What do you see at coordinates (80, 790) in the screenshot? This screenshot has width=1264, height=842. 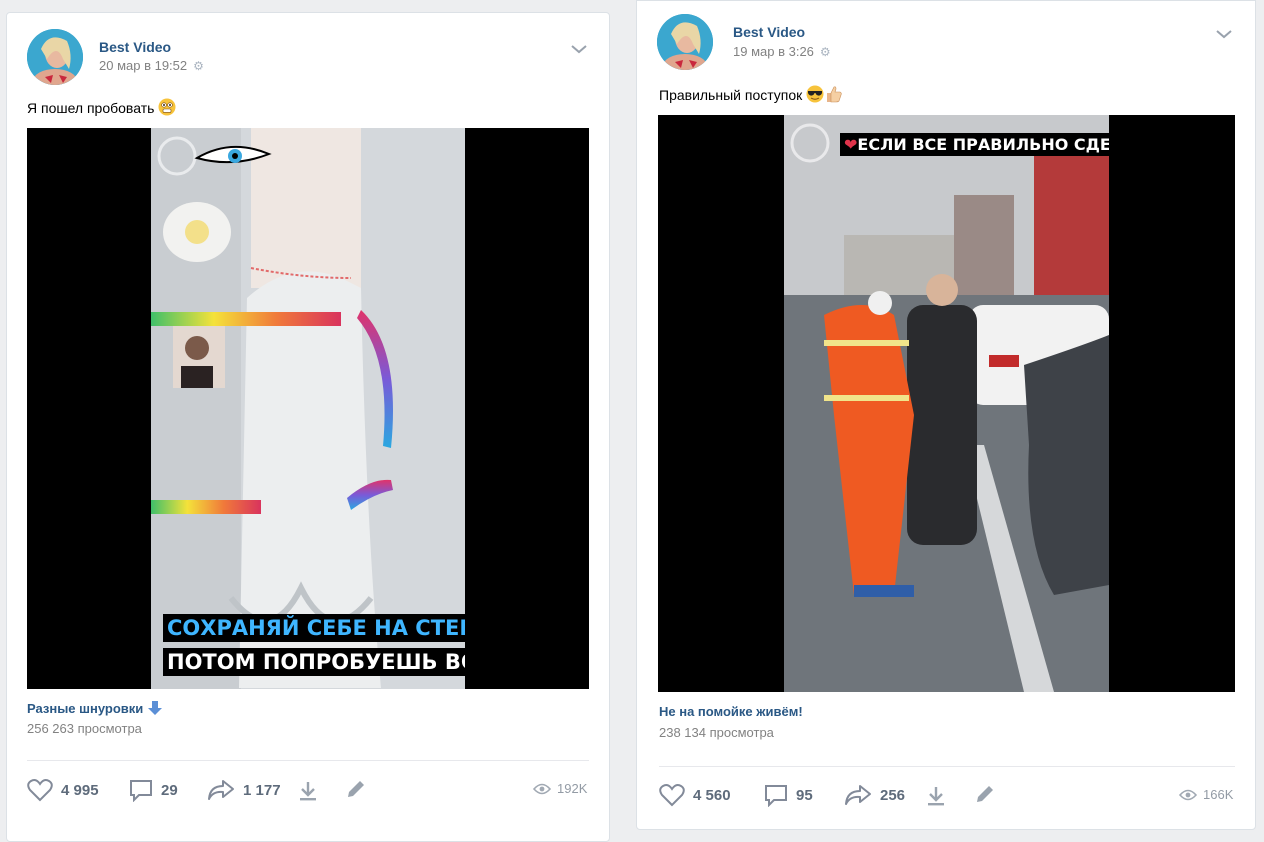 I see `like-count: 4 995` at bounding box center [80, 790].